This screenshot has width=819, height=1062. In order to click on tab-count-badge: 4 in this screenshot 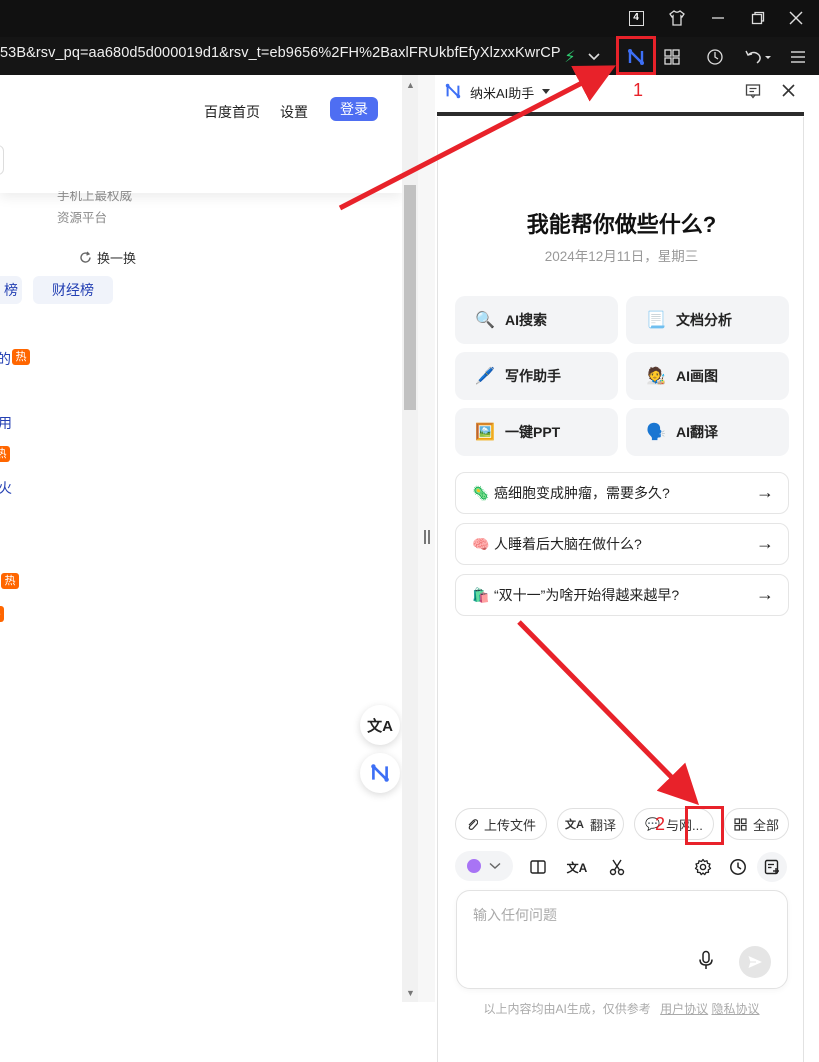, I will do `click(636, 18)`.